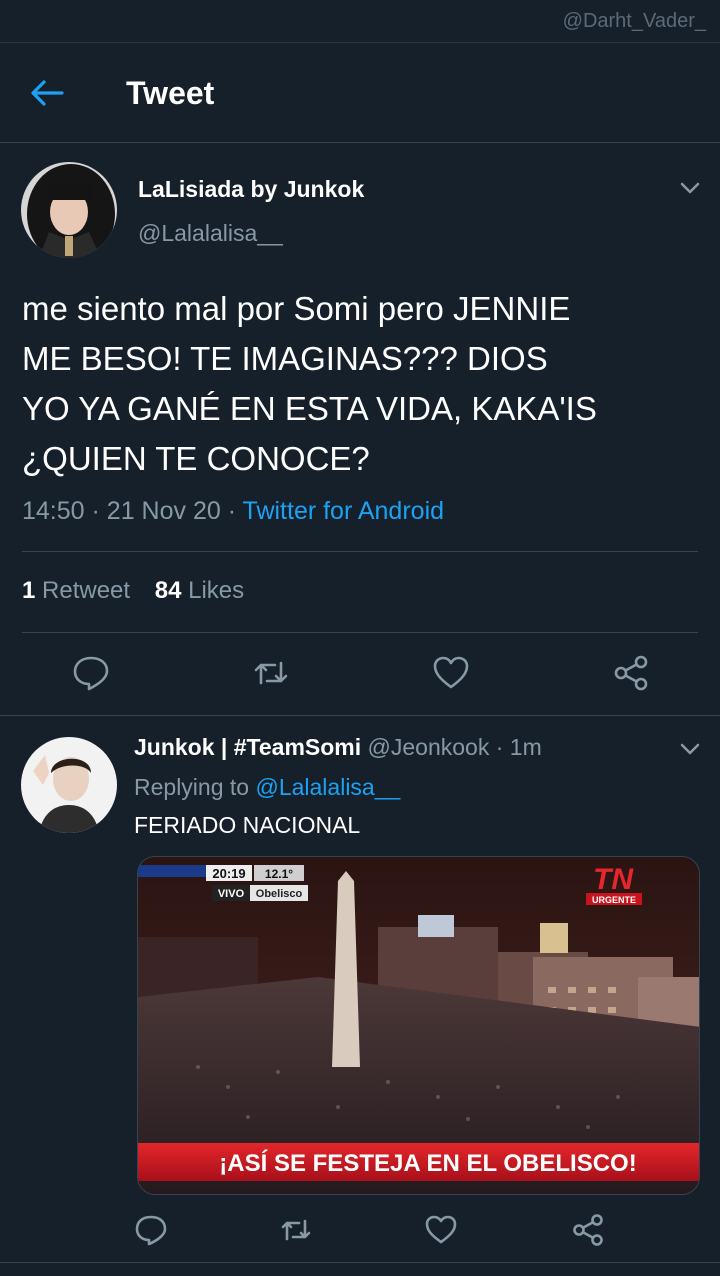 The width and height of the screenshot is (720, 1276). I want to click on media-location: Obelisco, so click(279, 894).